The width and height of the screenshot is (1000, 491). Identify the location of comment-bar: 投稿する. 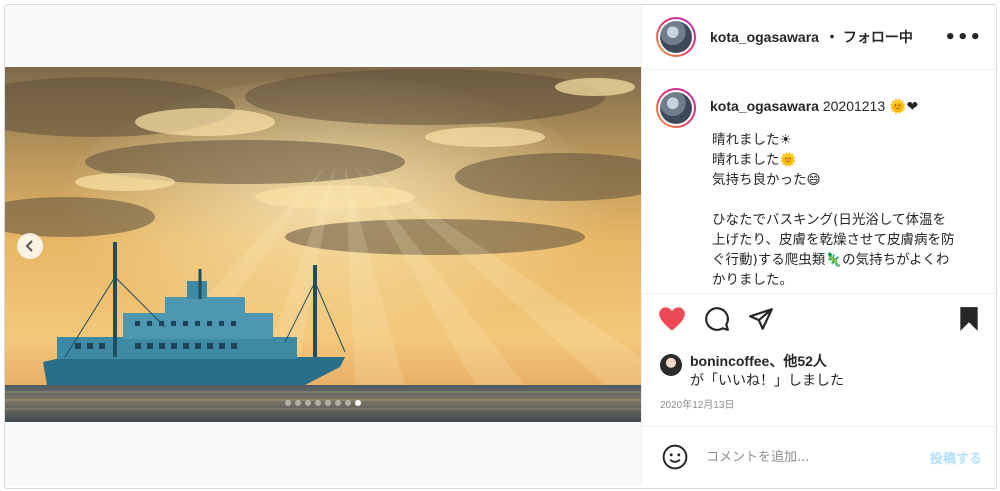
(819, 456).